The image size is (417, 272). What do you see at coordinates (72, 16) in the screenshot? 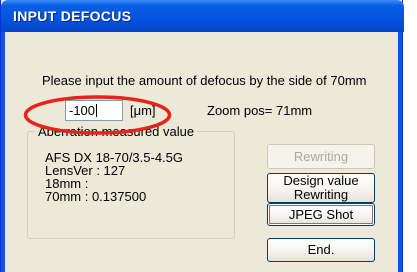
I see `window-title: INPUT DEFOCUS` at bounding box center [72, 16].